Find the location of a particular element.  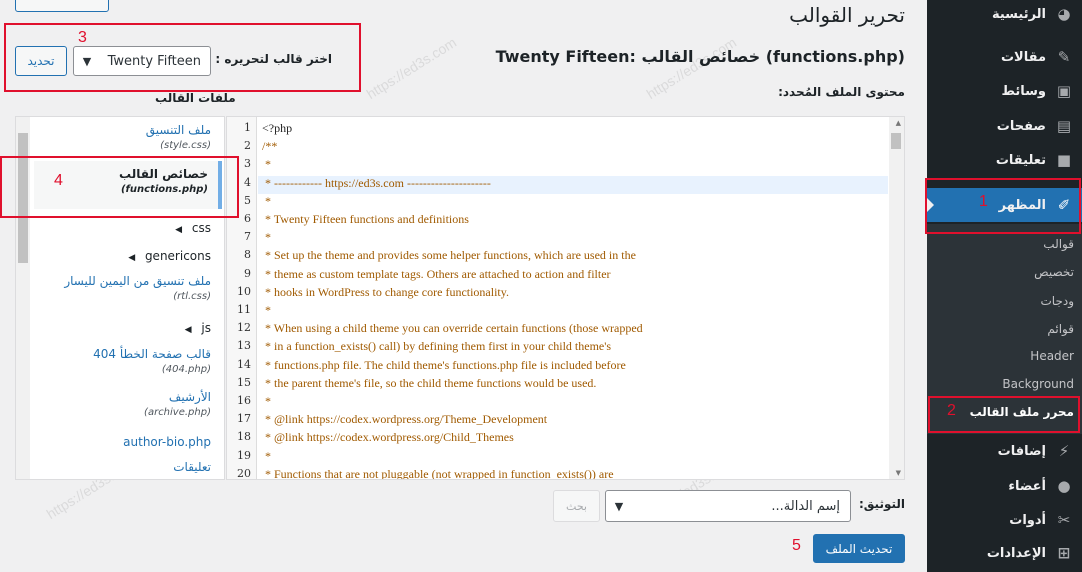

submenu-label: Header is located at coordinates (1052, 356).